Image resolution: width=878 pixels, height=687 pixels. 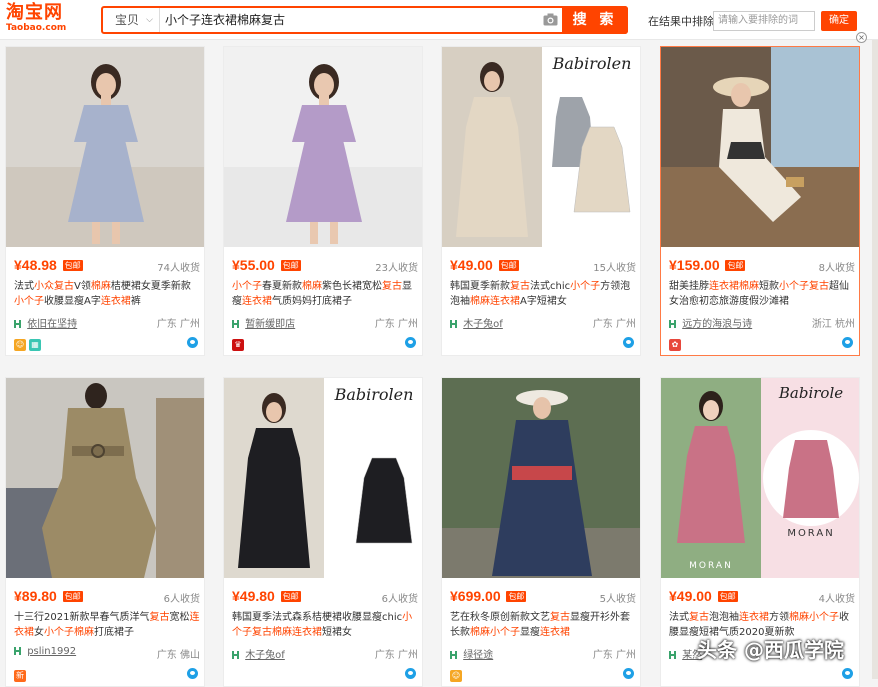 I want to click on price-row: ¥49.00 包邮 4人收货, so click(x=762, y=597).